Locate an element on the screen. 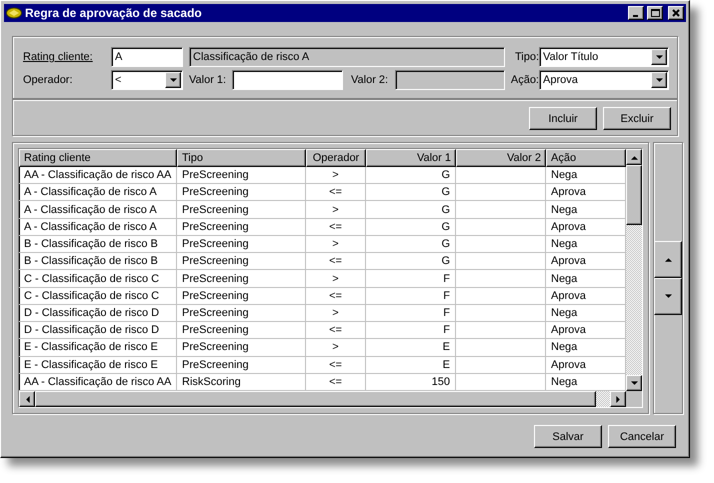 This screenshot has width=714, height=483. operador-dropdown: < is located at coordinates (147, 80).